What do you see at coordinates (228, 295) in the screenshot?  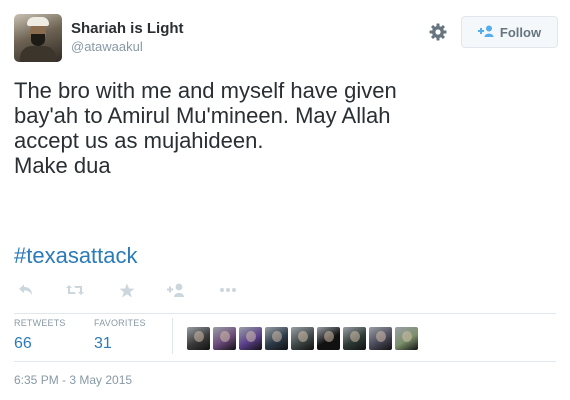 I see `more-icon` at bounding box center [228, 295].